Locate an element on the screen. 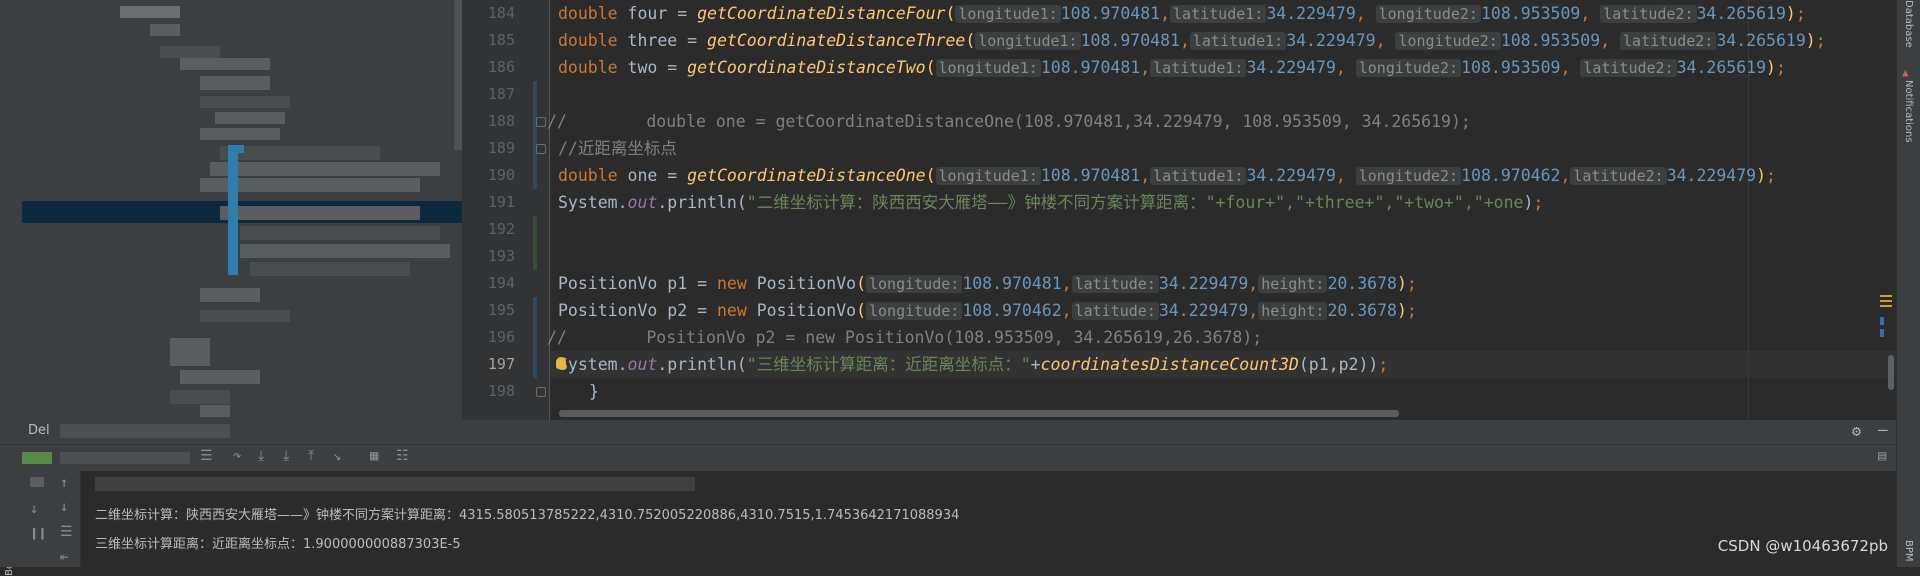 The image size is (1920, 576). run-toolbar: ☰ ↷ ⤓ ⤓ ⤒ ↘ ▦ ☷ ▤ is located at coordinates (948, 458).